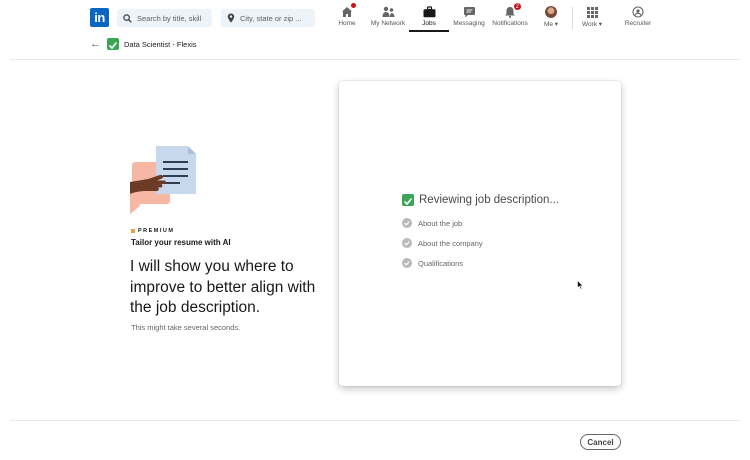 The height and width of the screenshot is (460, 750). I want to click on nav-home-label: Home, so click(347, 23).